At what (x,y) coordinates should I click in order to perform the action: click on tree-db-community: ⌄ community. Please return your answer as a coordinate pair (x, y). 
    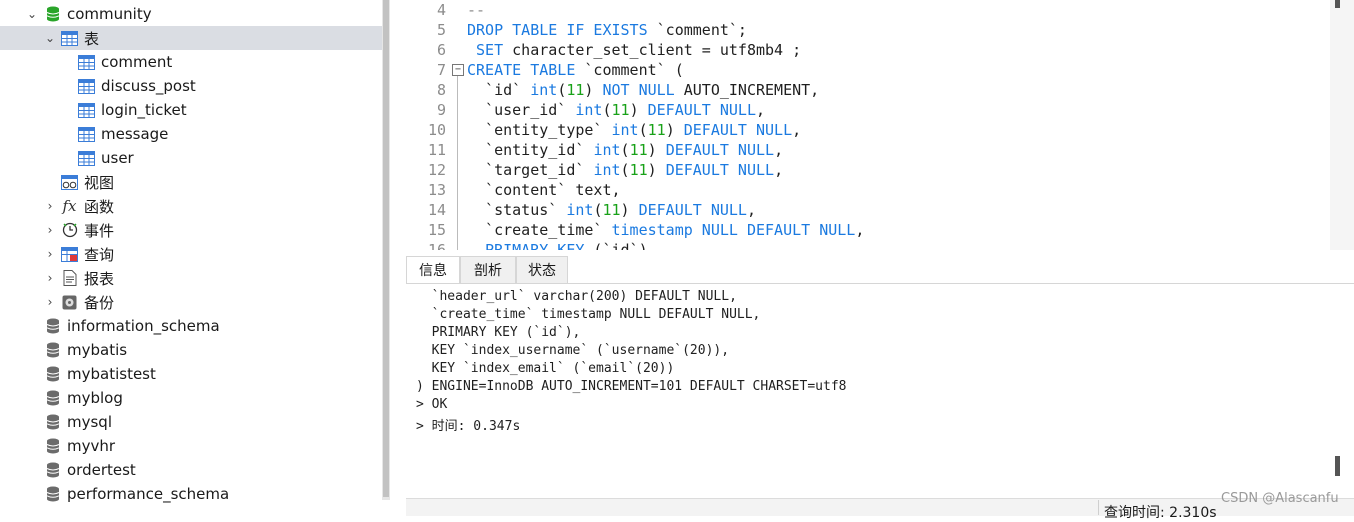
    Looking at the image, I should click on (191, 14).